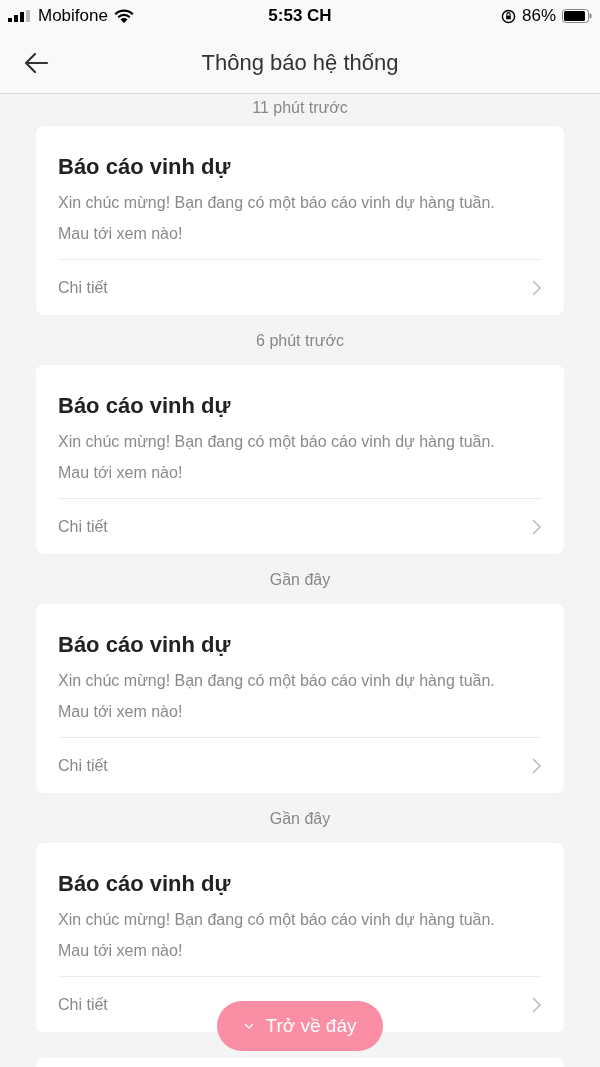 Image resolution: width=600 pixels, height=1067 pixels. Describe the element at coordinates (508, 16) in the screenshot. I see `rotation-lock-icon` at that location.